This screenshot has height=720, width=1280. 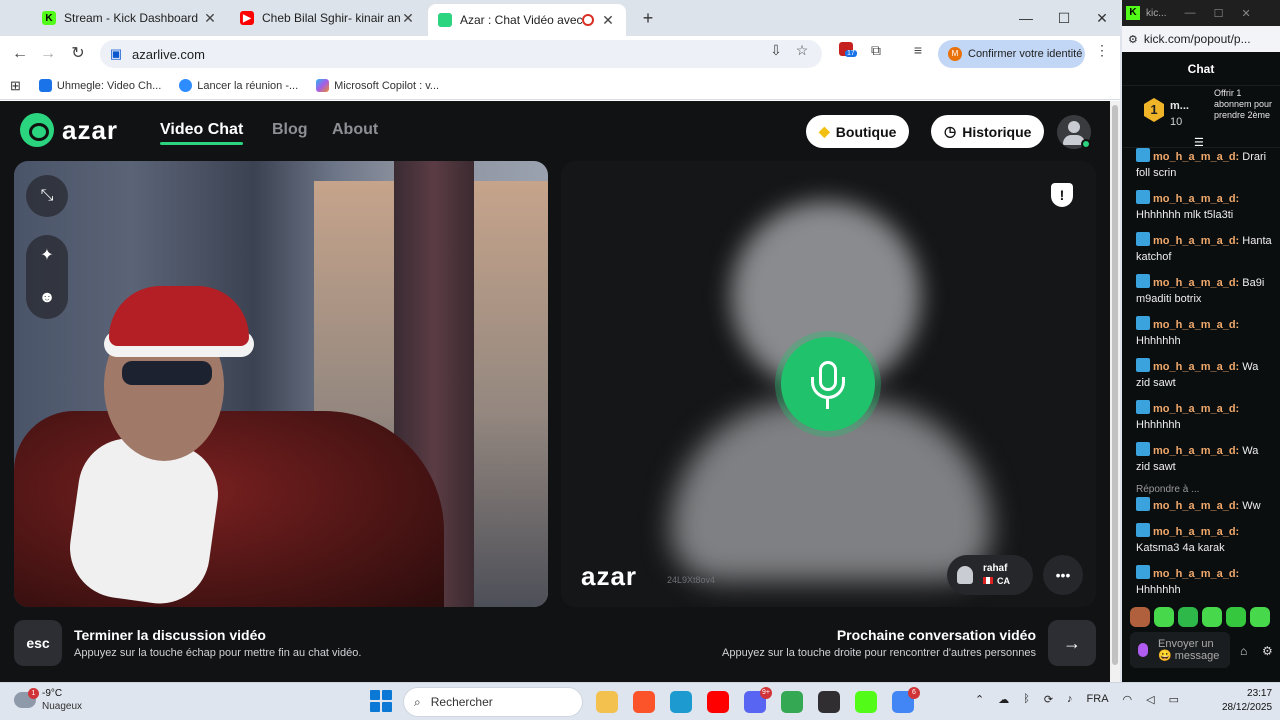 What do you see at coordinates (1115, 385) in the screenshot?
I see `scrollbar-thumb` at bounding box center [1115, 385].